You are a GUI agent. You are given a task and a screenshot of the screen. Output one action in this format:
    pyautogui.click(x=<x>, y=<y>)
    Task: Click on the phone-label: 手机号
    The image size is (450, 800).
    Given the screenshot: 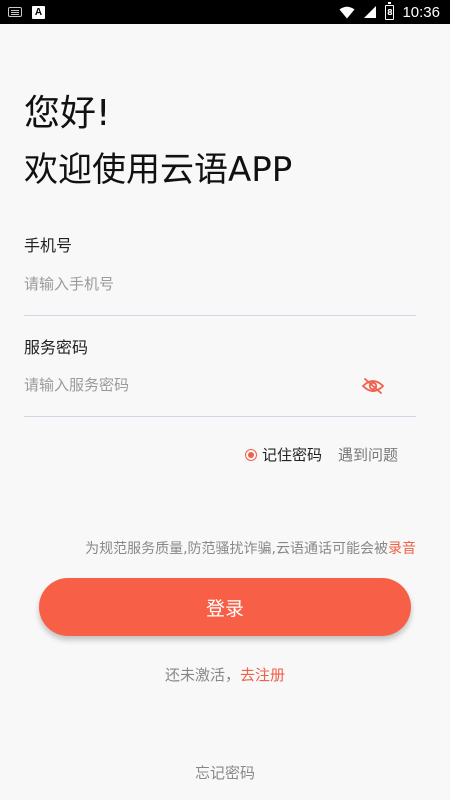 What is the action you would take?
    pyautogui.click(x=48, y=245)
    